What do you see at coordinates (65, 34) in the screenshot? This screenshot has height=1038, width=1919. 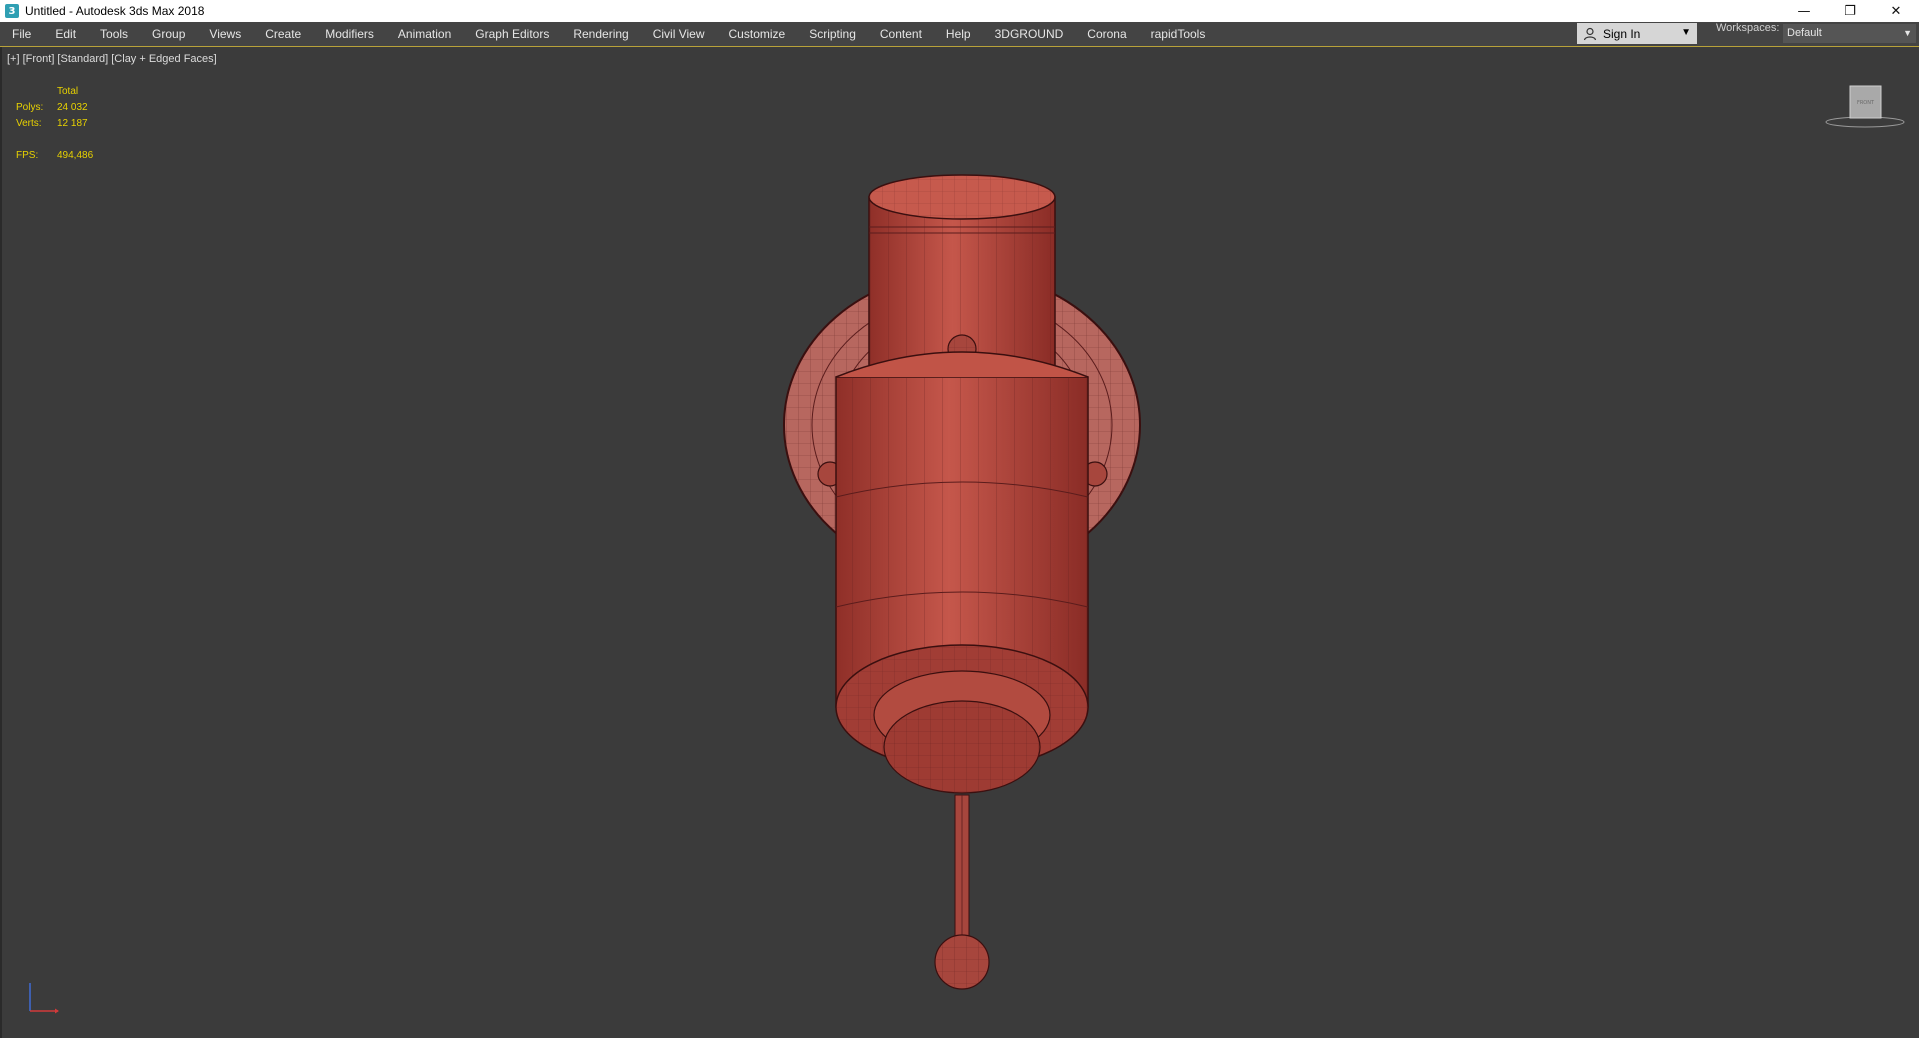 I see `menu-edit: Edit` at bounding box center [65, 34].